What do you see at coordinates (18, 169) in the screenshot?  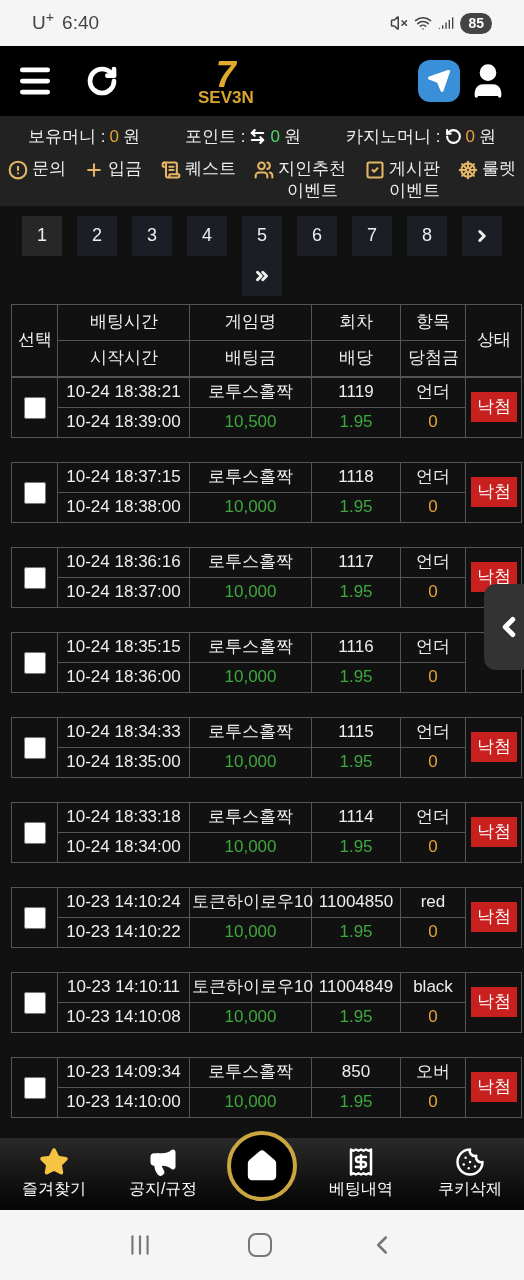 I see `alert-icon` at bounding box center [18, 169].